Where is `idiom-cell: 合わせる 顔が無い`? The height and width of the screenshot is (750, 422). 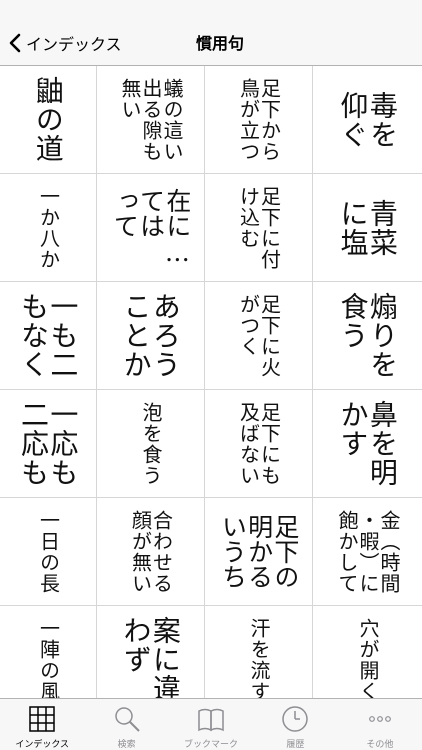
idiom-cell: 合わせる 顔が無い is located at coordinates (151, 552).